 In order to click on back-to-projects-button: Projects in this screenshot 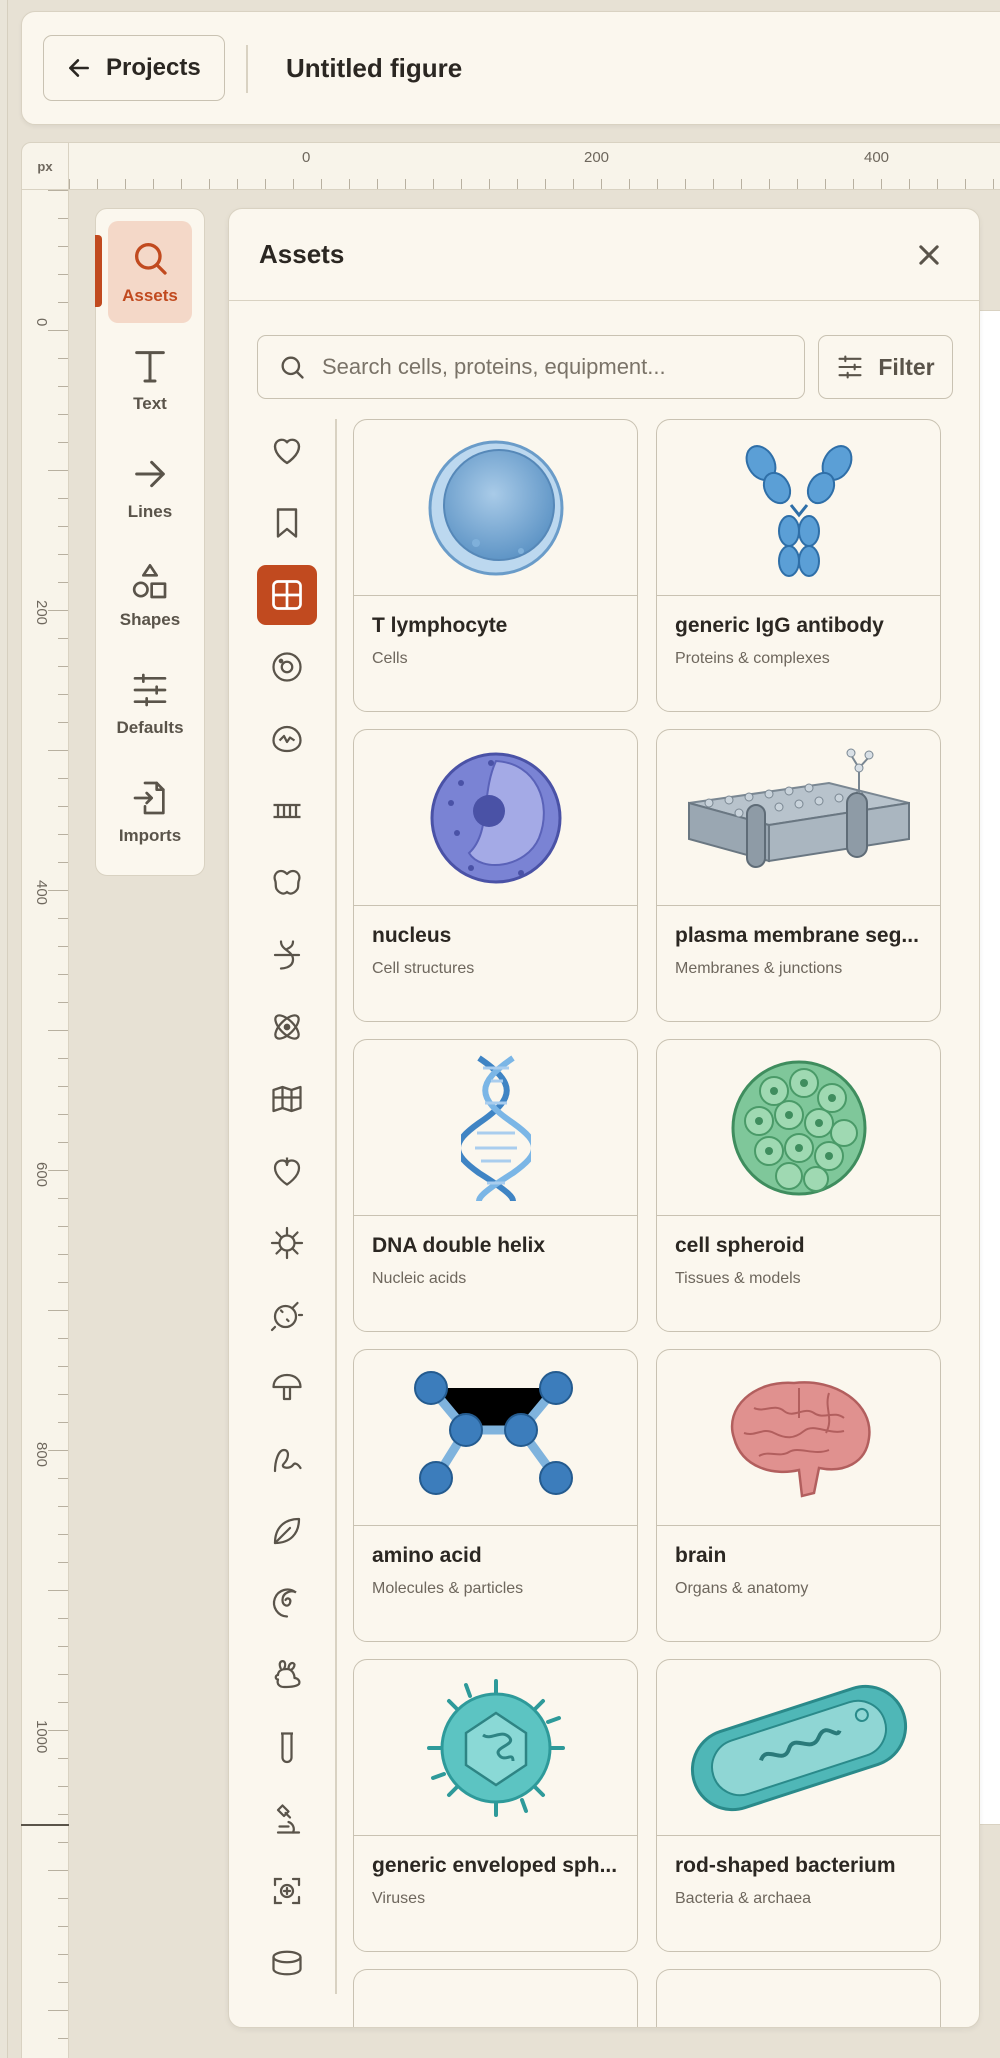, I will do `click(134, 68)`.